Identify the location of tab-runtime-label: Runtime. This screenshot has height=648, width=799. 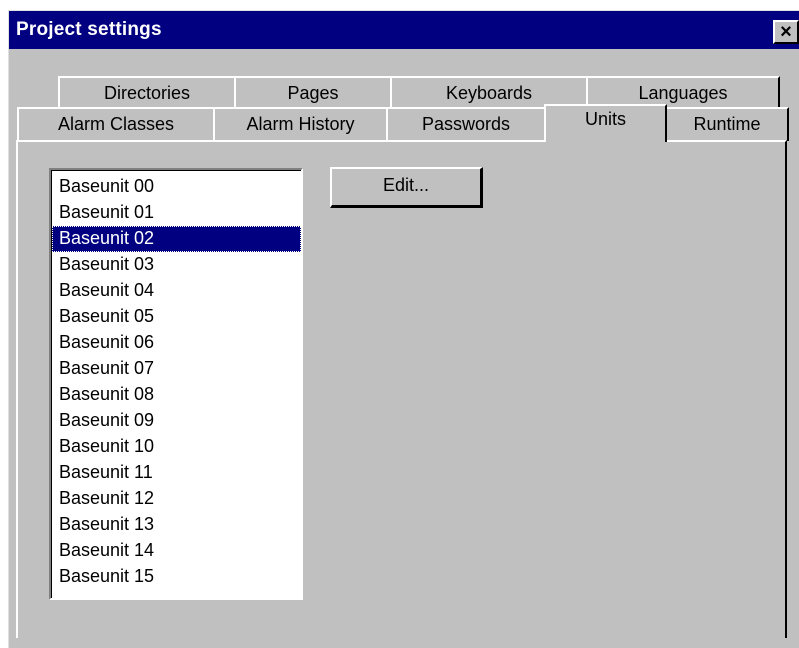
(727, 124).